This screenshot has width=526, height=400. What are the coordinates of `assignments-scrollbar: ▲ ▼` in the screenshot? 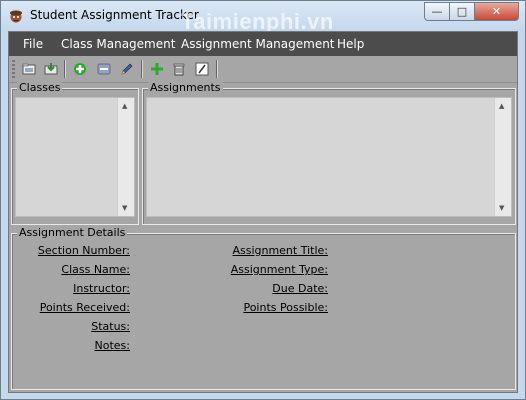 It's located at (502, 157).